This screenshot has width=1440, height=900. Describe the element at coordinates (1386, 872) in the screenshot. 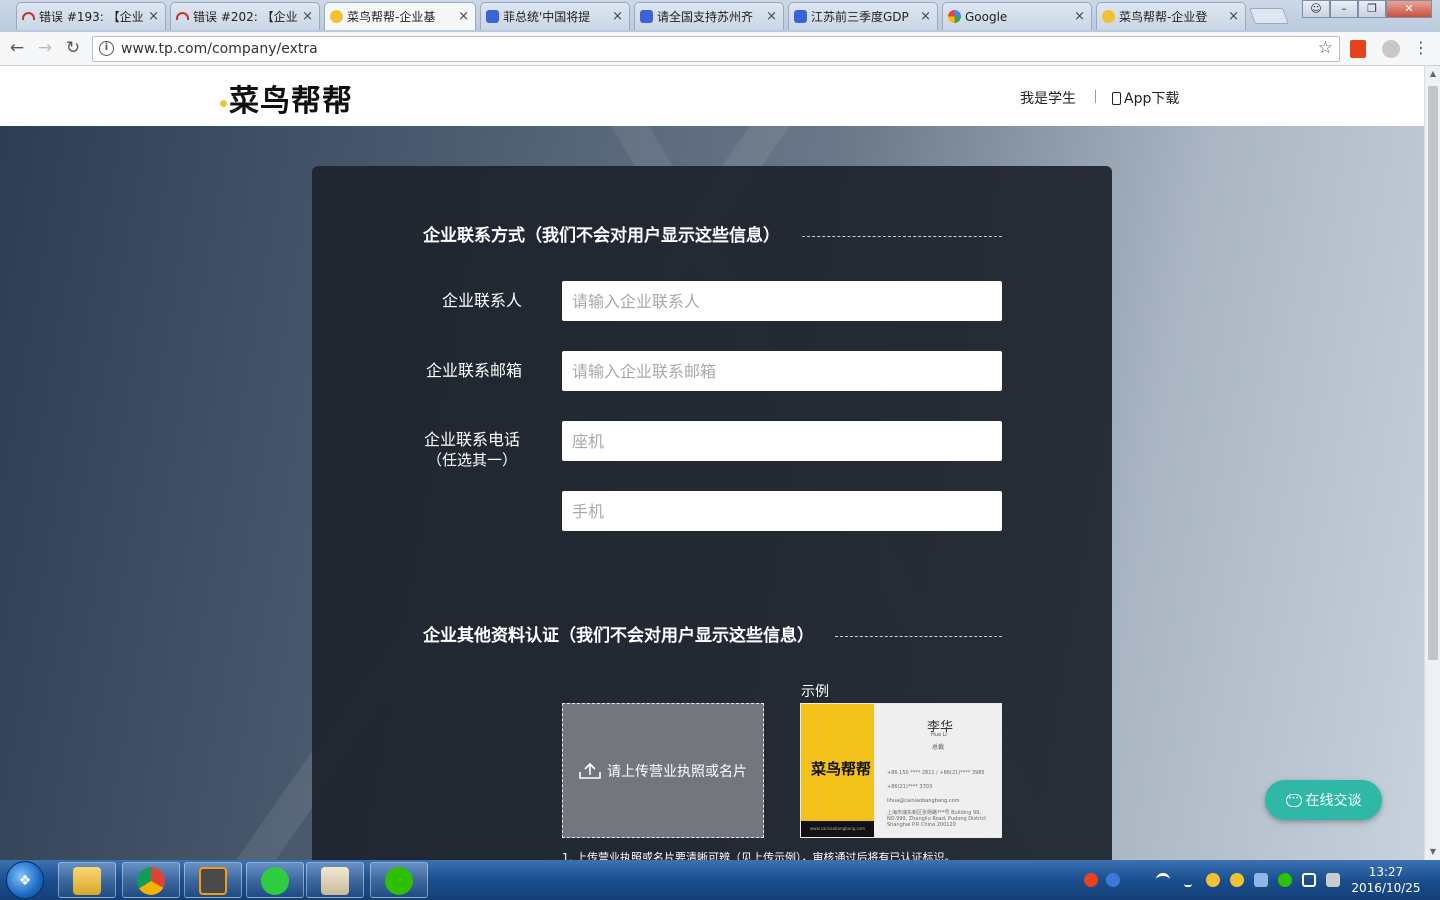

I see `clock-time: 13:27` at that location.